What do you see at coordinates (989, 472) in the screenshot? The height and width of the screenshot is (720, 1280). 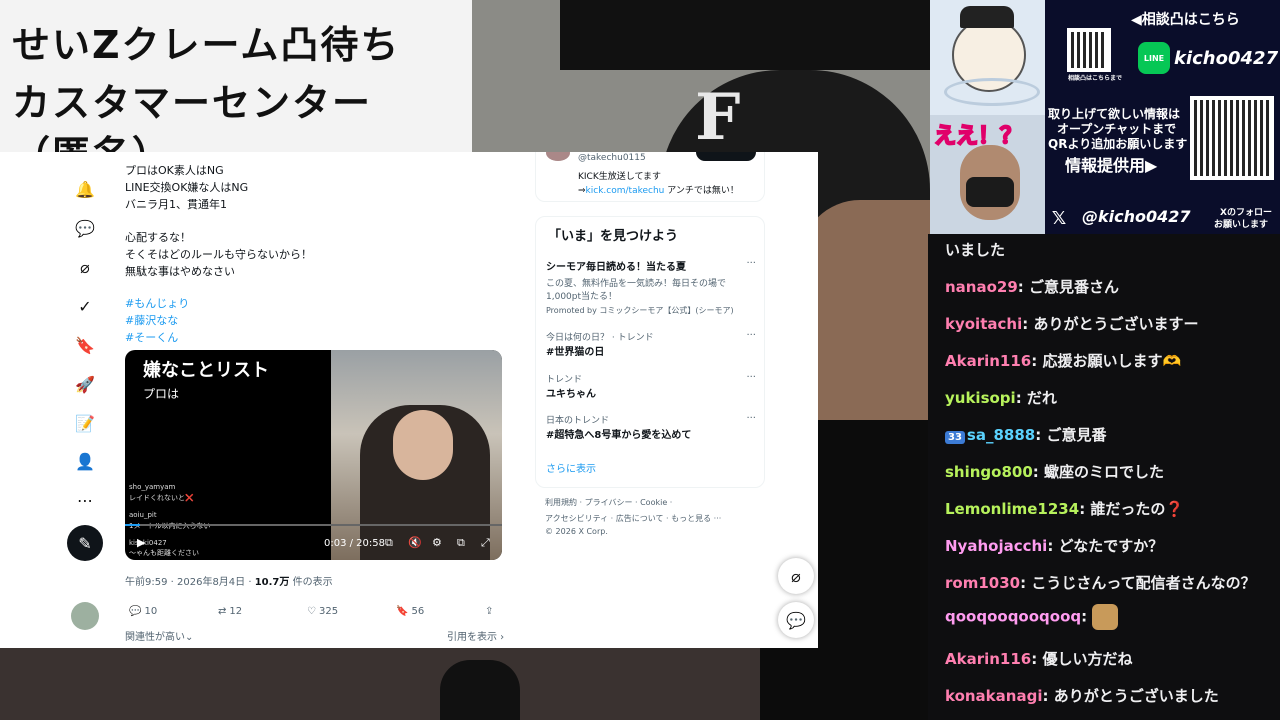 I see `chat-username: shingo800` at bounding box center [989, 472].